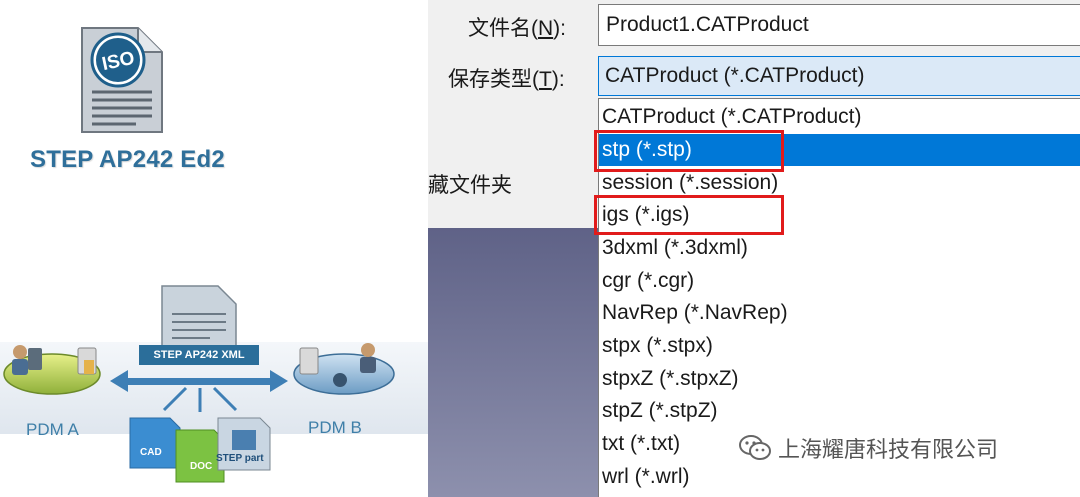 The image size is (1080, 497). What do you see at coordinates (151, 452) in the screenshot?
I see `cad-file-label: CAD` at bounding box center [151, 452].